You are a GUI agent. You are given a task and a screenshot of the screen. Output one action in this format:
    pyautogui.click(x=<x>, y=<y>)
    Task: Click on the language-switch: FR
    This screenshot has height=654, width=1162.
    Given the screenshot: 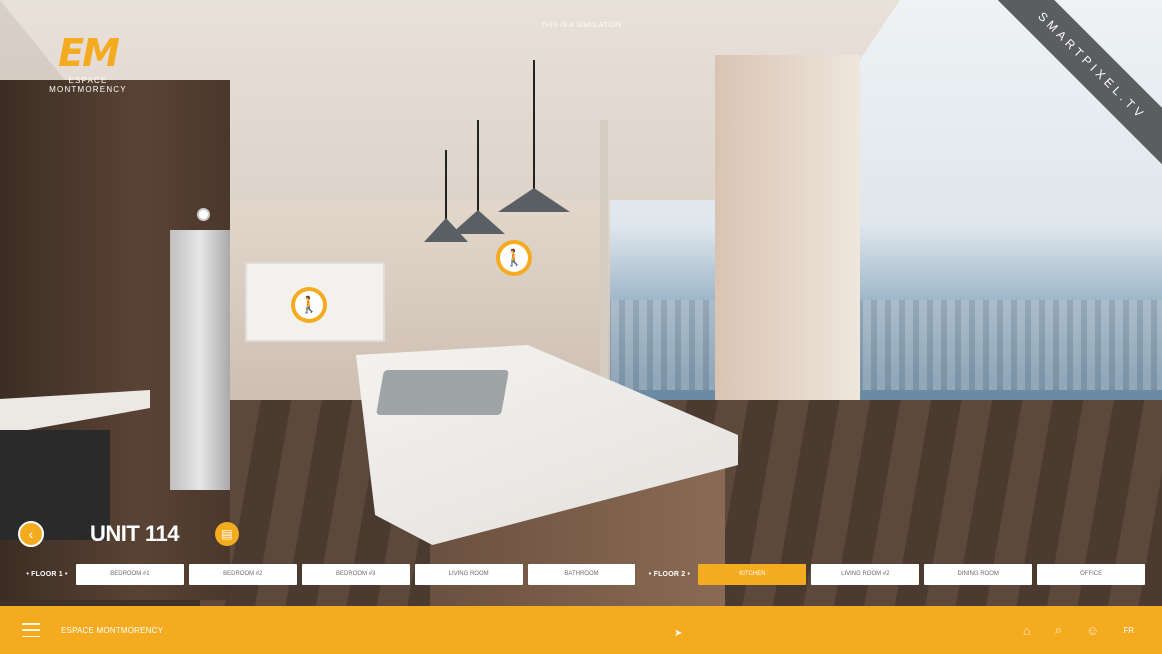 What is the action you would take?
    pyautogui.click(x=1128, y=630)
    